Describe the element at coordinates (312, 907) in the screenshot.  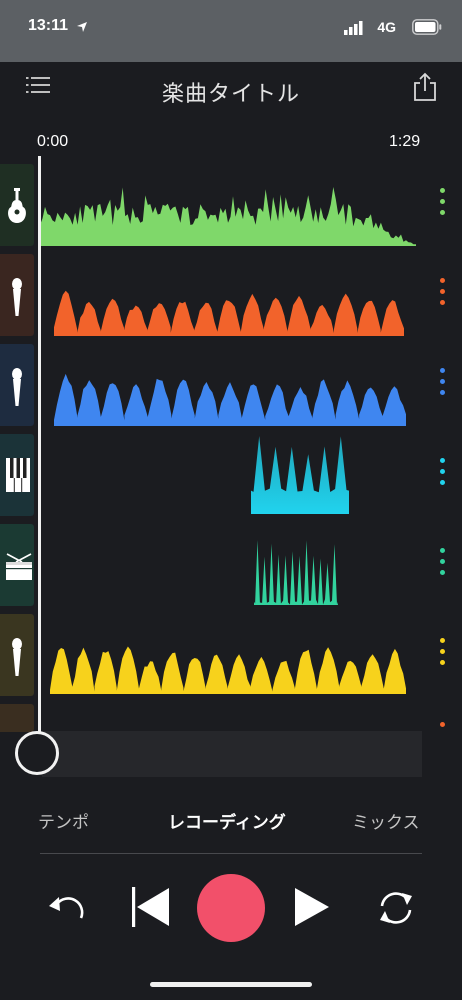
I see `play-icon` at that location.